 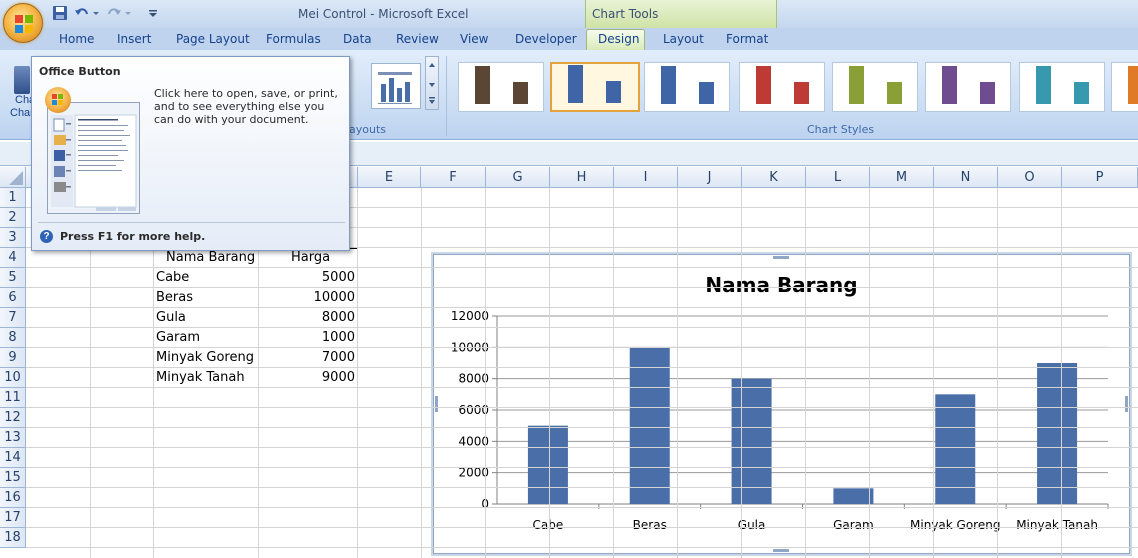 What do you see at coordinates (453, 177) in the screenshot?
I see `column-header-f: F` at bounding box center [453, 177].